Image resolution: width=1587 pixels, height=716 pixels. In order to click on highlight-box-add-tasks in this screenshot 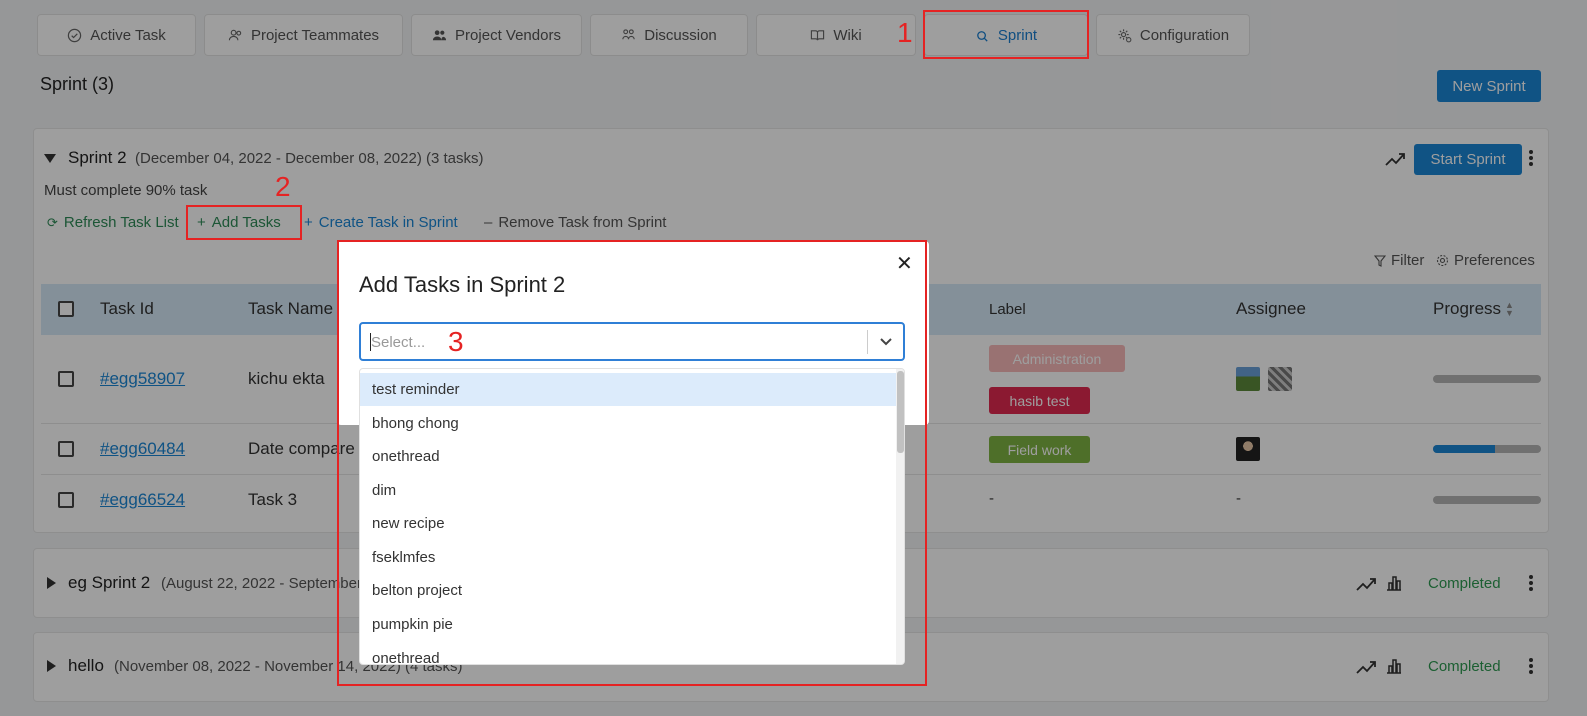, I will do `click(244, 222)`.